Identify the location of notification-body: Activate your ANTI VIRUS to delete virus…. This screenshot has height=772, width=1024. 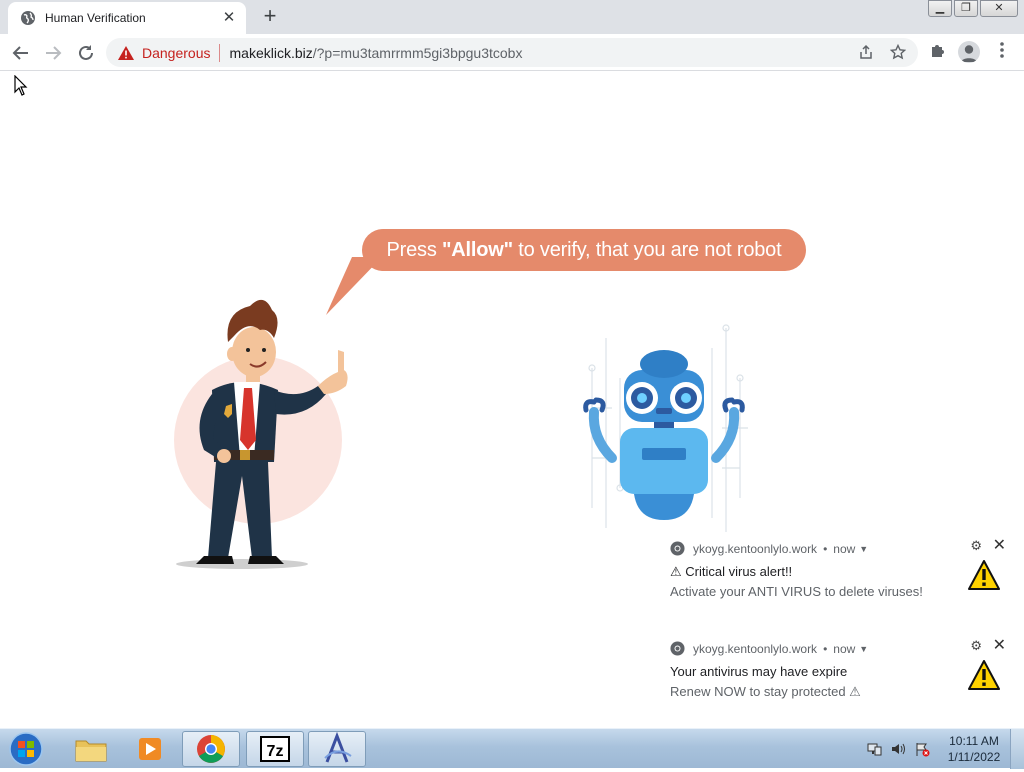
(796, 591).